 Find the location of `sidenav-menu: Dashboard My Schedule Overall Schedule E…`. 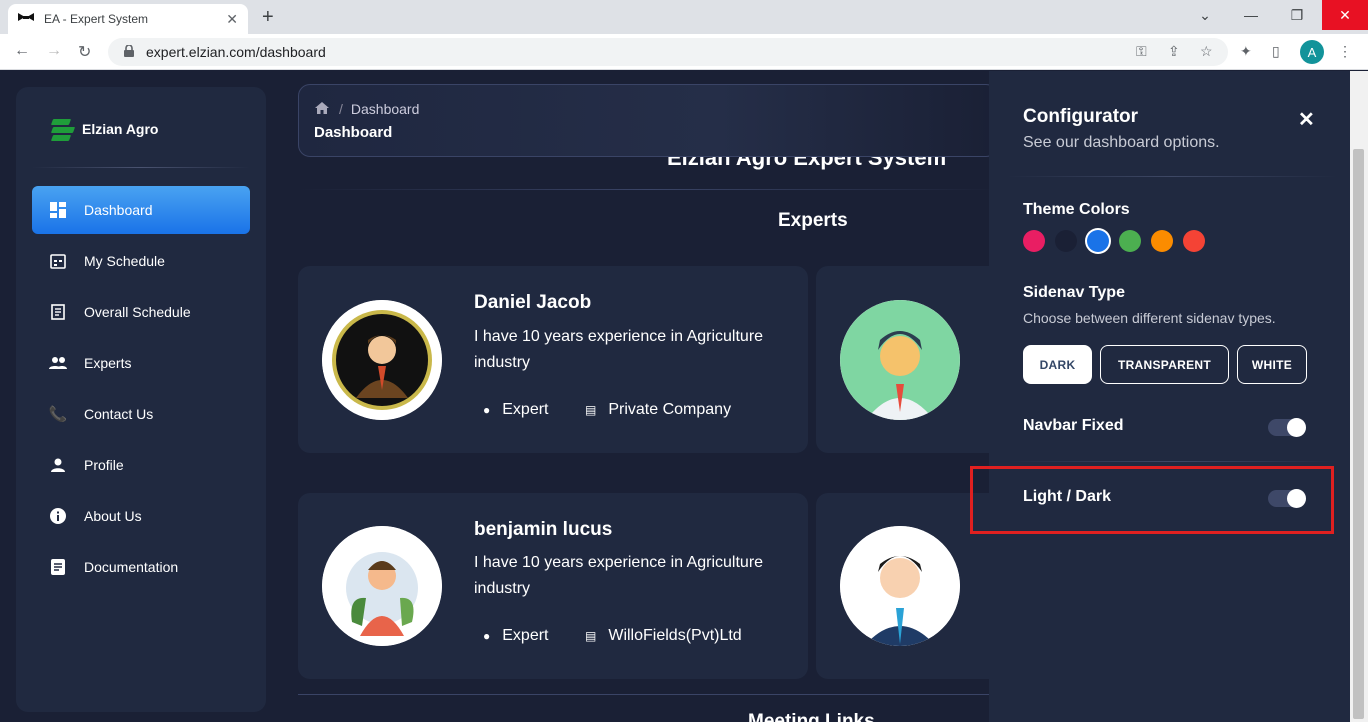

sidenav-menu: Dashboard My Schedule Overall Schedule E… is located at coordinates (141, 390).